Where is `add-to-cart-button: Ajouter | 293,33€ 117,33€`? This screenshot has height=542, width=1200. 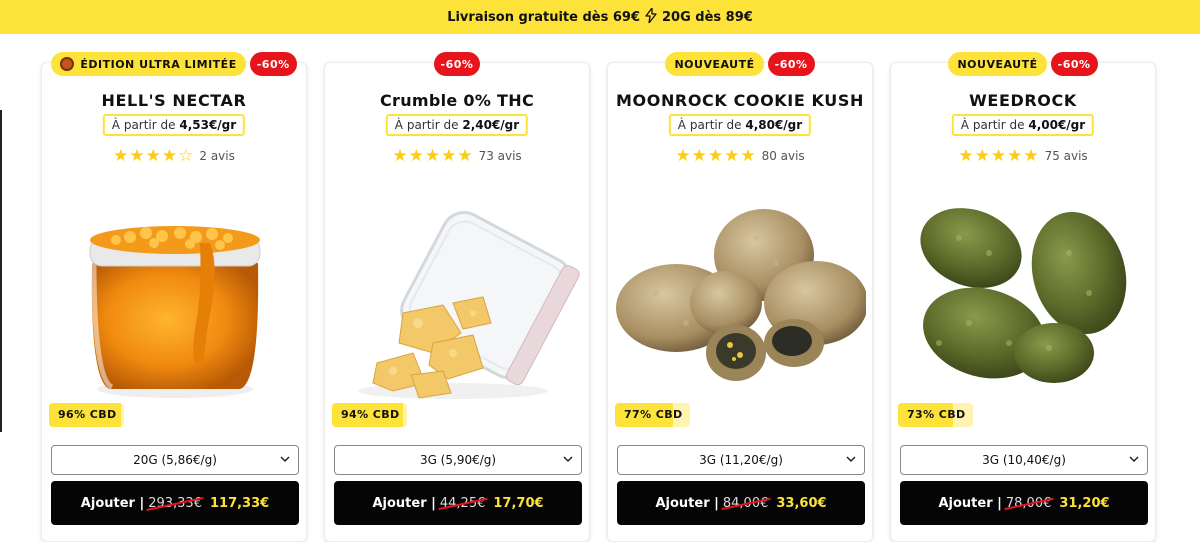
add-to-cart-button: Ajouter | 293,33€ 117,33€ is located at coordinates (175, 503).